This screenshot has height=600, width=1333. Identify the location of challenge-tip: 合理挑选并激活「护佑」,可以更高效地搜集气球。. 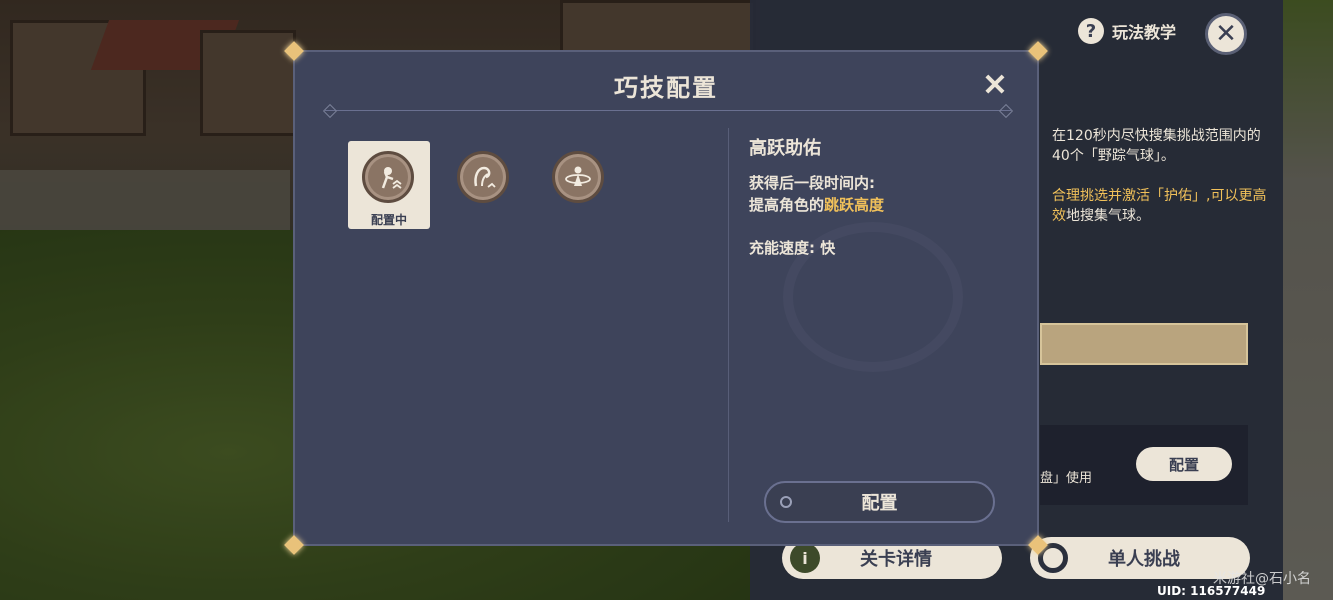
(1159, 206).